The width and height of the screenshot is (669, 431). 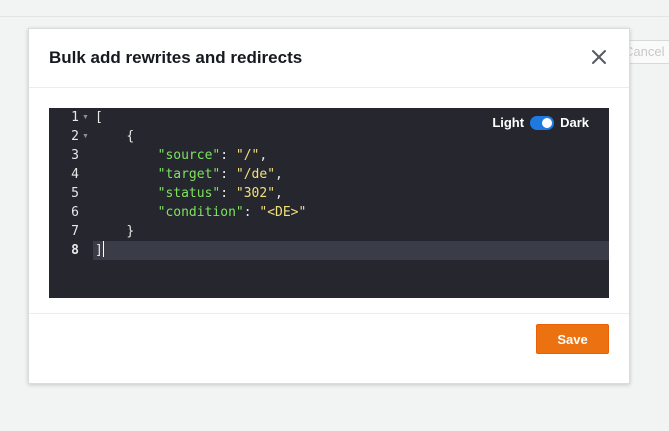 What do you see at coordinates (75, 193) in the screenshot?
I see `line-number: 5` at bounding box center [75, 193].